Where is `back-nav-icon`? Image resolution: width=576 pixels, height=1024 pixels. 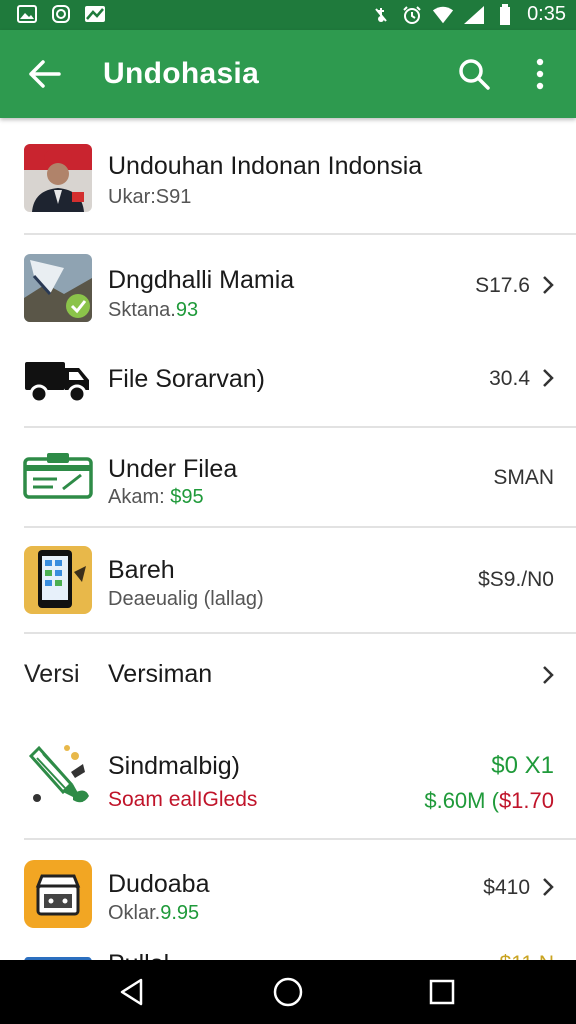 back-nav-icon is located at coordinates (132, 992).